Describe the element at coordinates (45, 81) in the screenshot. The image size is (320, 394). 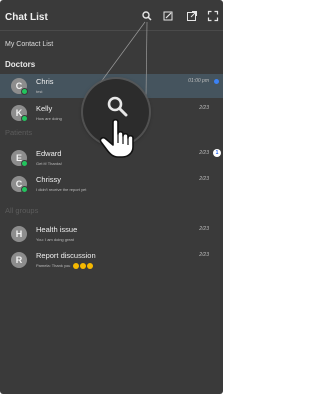
I see `contact-name: Chris` at that location.